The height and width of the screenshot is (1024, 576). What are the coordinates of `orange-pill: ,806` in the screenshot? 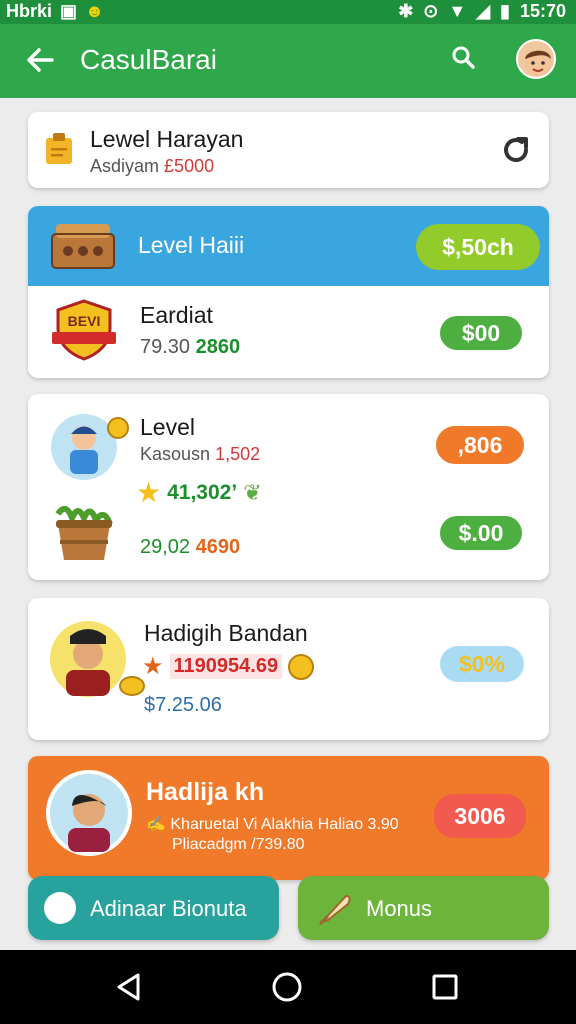 It's located at (480, 445).